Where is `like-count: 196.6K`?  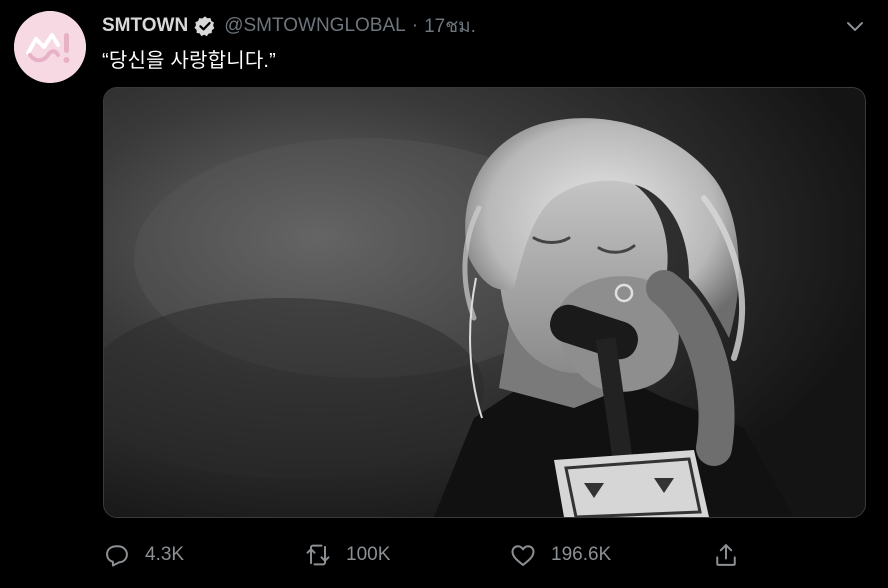
like-count: 196.6K is located at coordinates (581, 554).